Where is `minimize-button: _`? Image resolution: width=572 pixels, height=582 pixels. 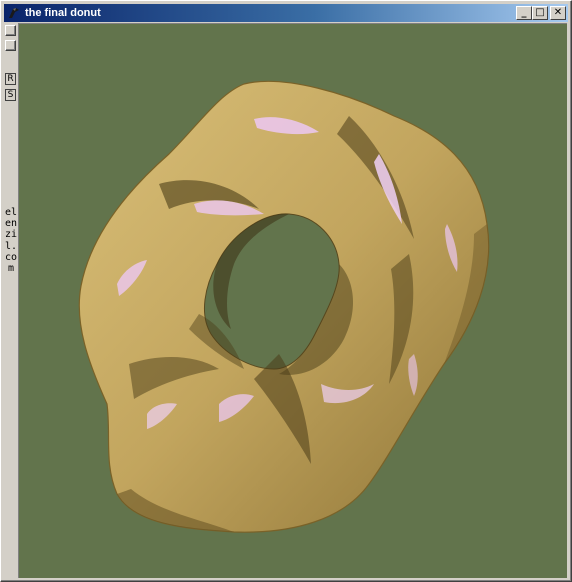 minimize-button: _ is located at coordinates (524, 13).